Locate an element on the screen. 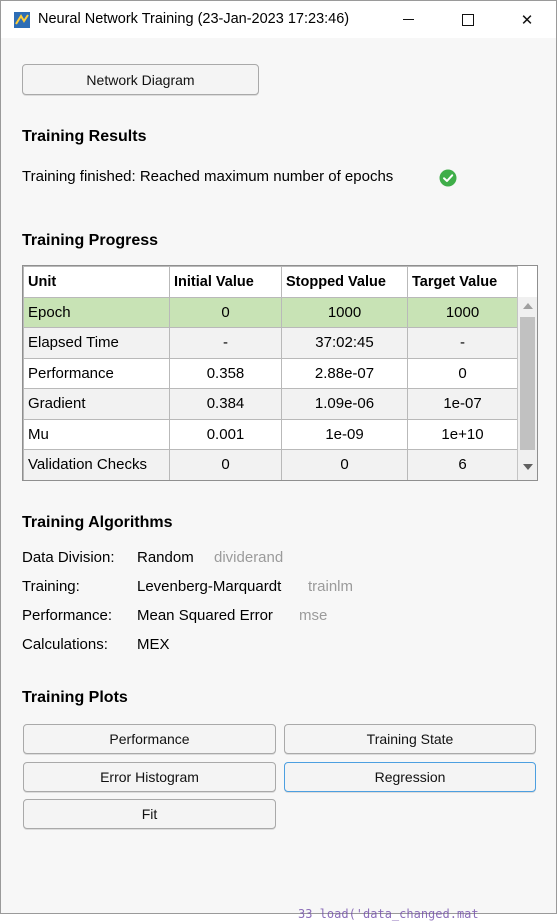 This screenshot has height=921, width=558. maximize-icon is located at coordinates (468, 19).